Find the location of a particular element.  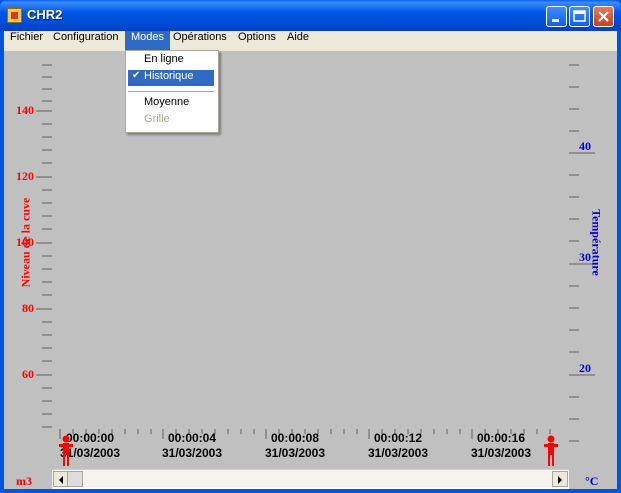

arrow-right-icon is located at coordinates (560, 480).